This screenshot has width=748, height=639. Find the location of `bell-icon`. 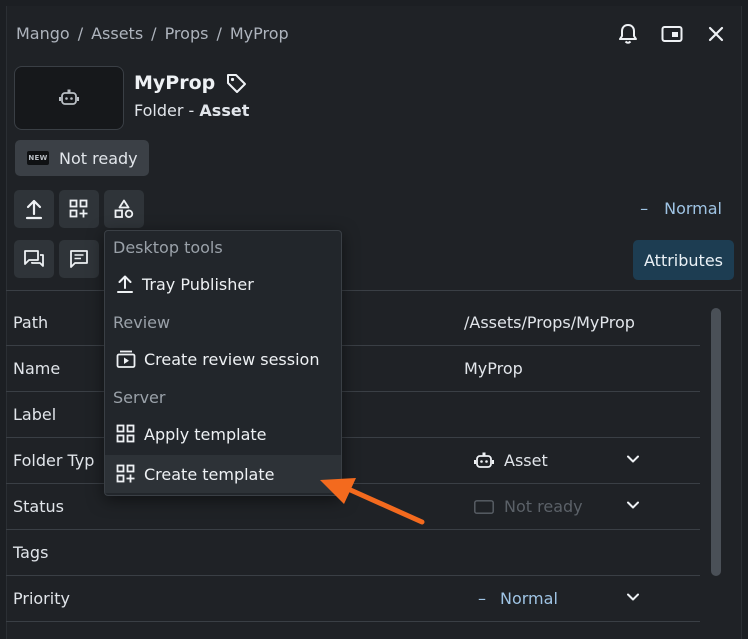

bell-icon is located at coordinates (628, 34).